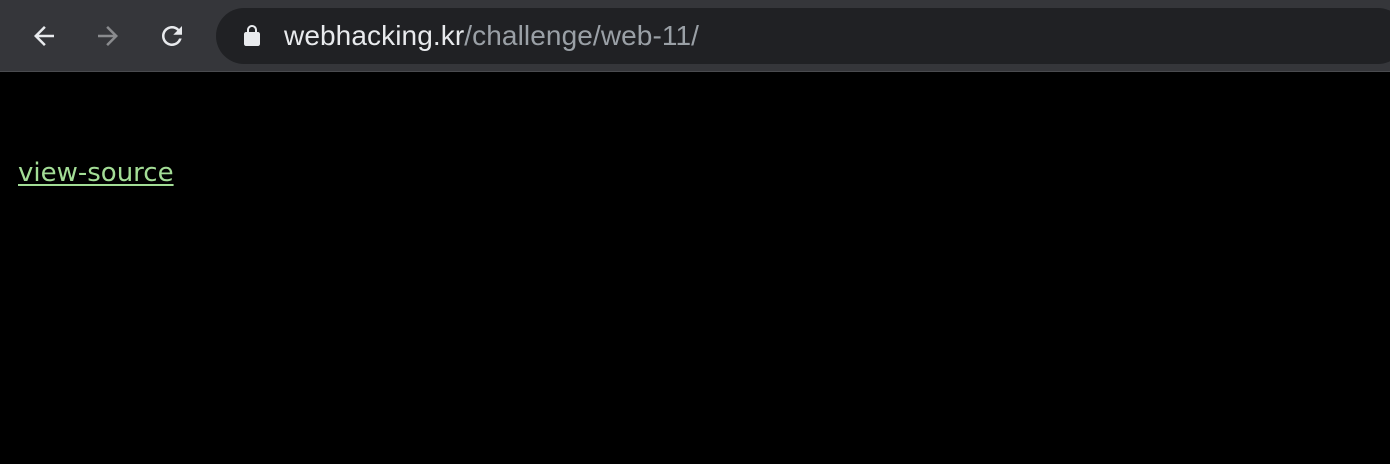 The image size is (1390, 464). What do you see at coordinates (252, 35) in the screenshot?
I see `lock-icon` at bounding box center [252, 35].